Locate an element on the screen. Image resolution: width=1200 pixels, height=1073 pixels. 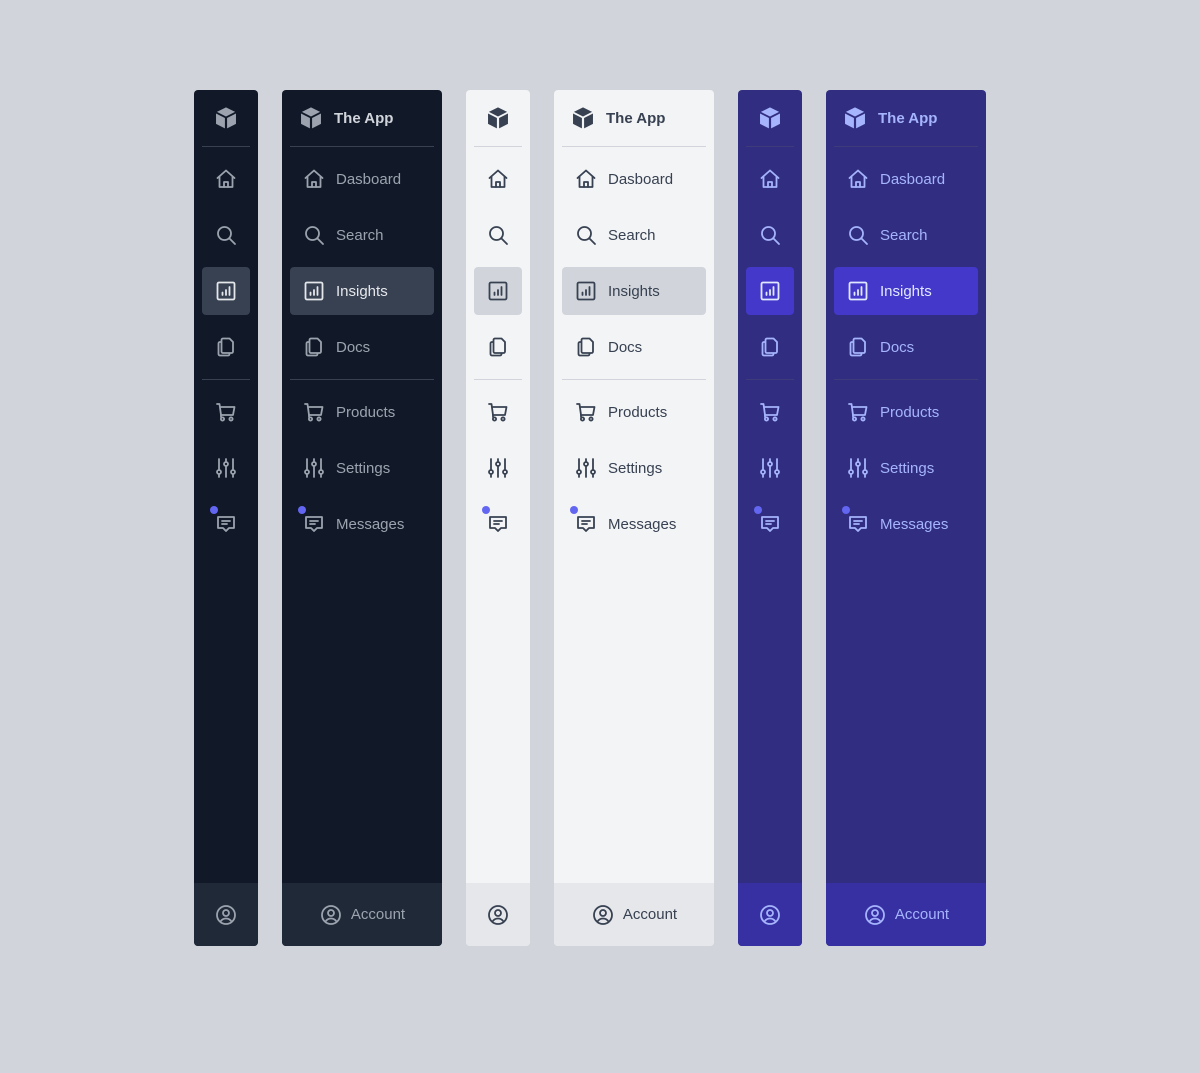
nav-label: Docs is located at coordinates (353, 347).